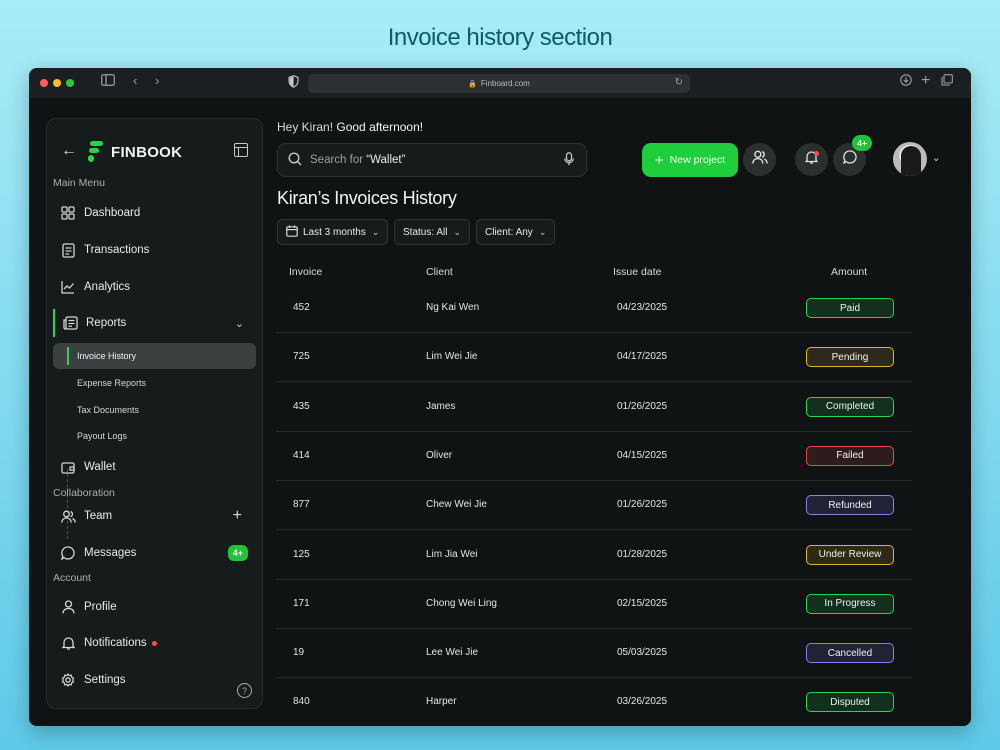 The width and height of the screenshot is (1000, 750). I want to click on status-badge: Disputed, so click(850, 702).